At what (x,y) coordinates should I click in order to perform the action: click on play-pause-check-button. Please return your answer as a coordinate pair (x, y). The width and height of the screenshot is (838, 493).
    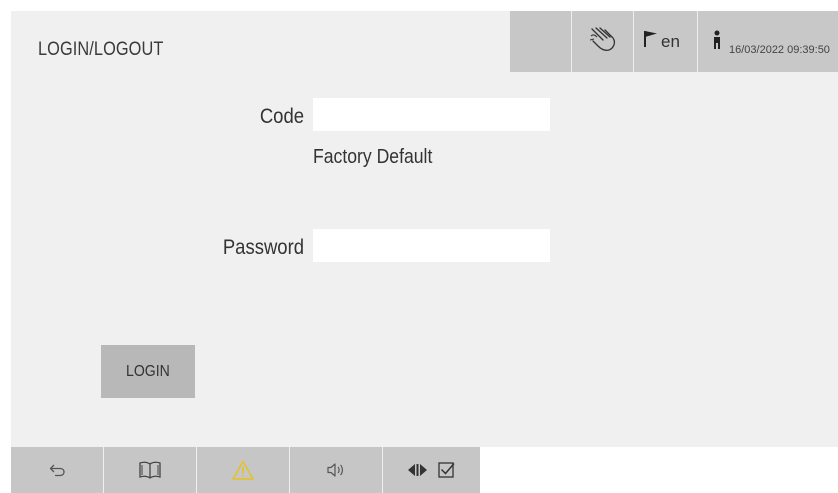
    Looking at the image, I should click on (431, 470).